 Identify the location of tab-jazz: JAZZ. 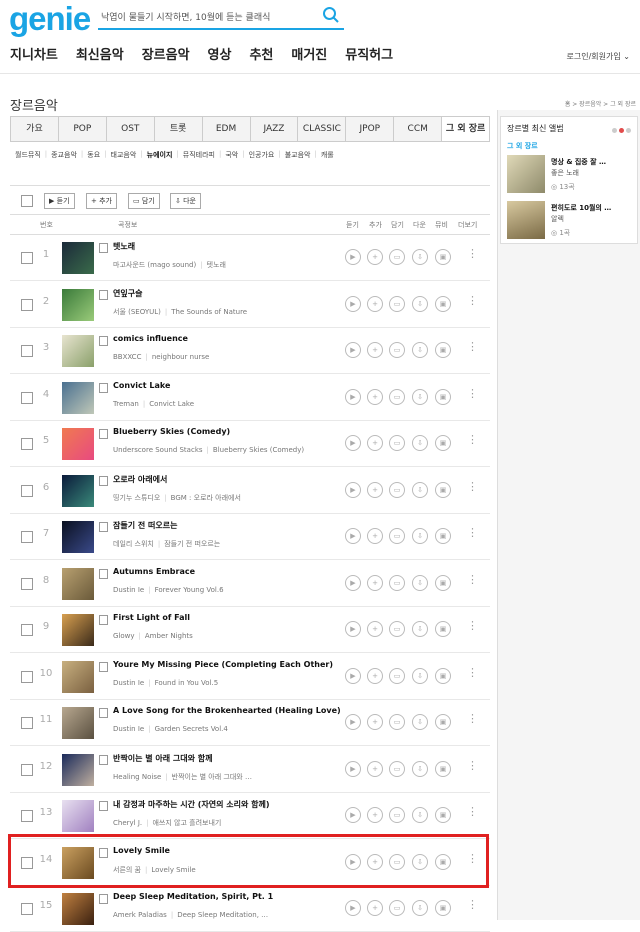
(275, 129).